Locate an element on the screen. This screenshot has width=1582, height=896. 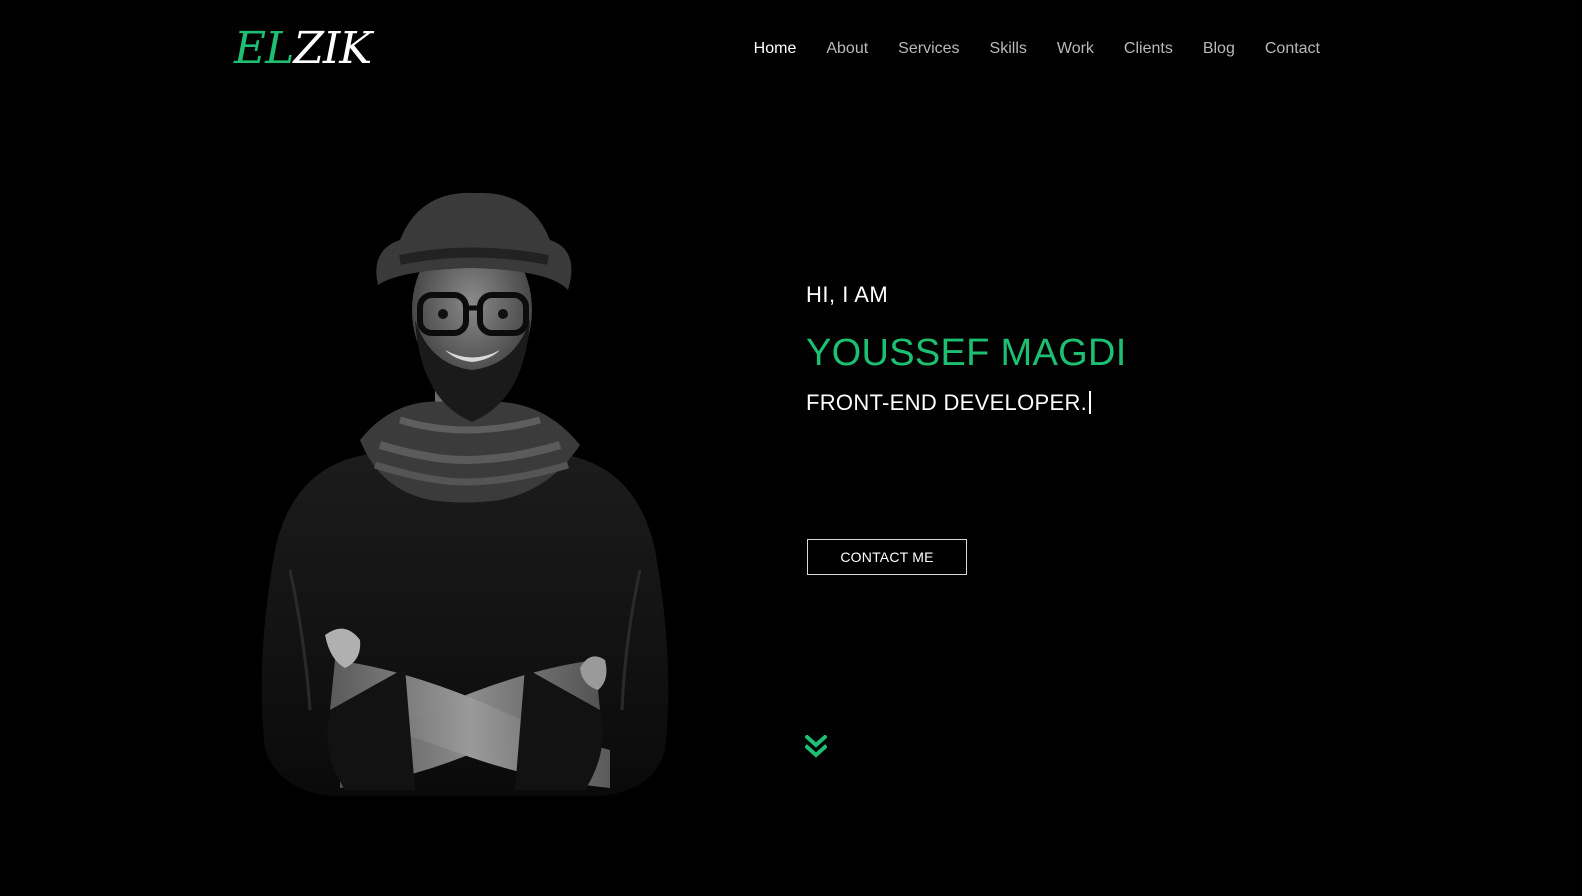
hero-role-text: FRONT-END DEVELOPER. is located at coordinates (947, 402).